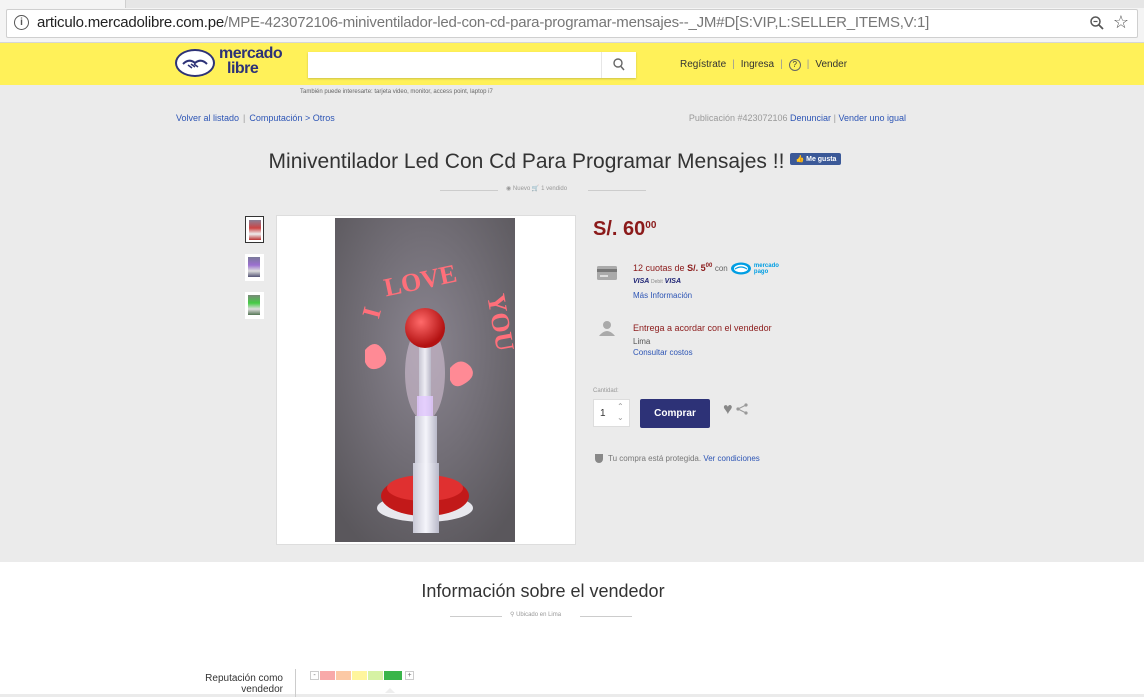 This screenshot has width=1144, height=697. I want to click on product-photo: I LOVE YOU, so click(425, 380).